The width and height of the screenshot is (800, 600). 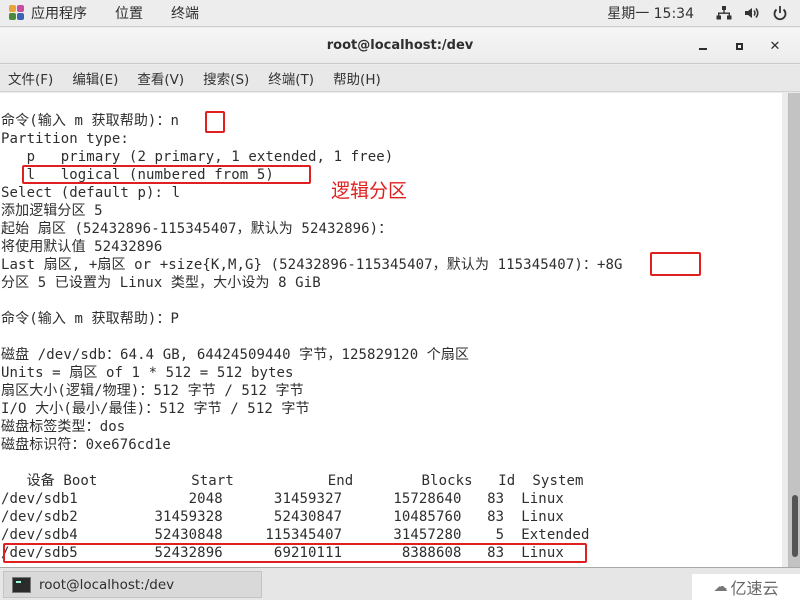 I want to click on taskbar-item-label: root@localhost:/dev, so click(x=107, y=584).